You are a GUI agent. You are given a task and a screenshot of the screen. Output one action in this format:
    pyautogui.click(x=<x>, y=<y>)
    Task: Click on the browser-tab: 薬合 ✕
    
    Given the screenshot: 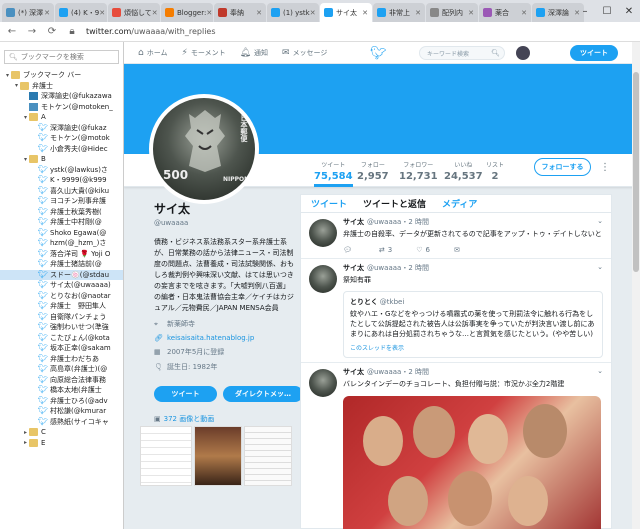 What is the action you would take?
    pyautogui.click(x=505, y=12)
    